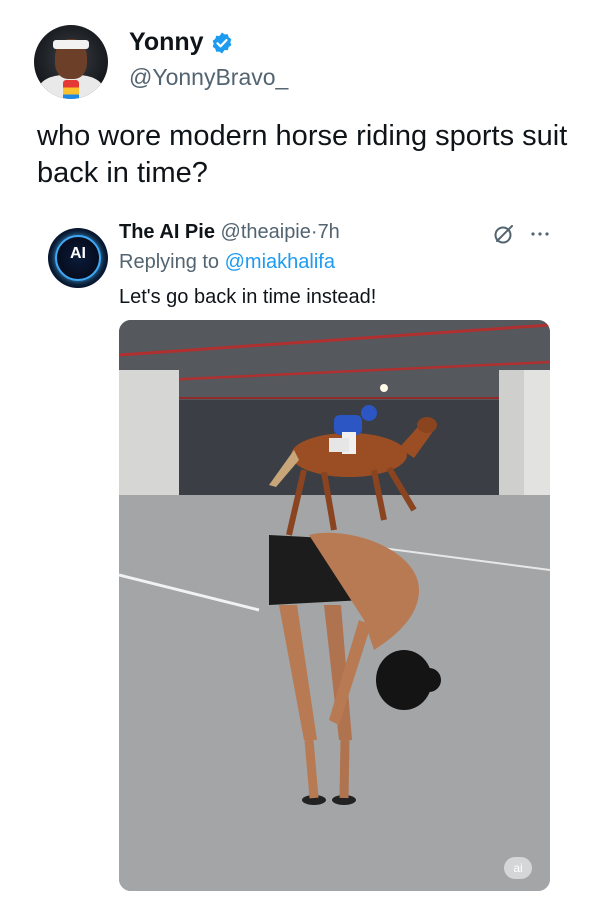  I want to click on quoted-author-row: The AI Pie @theaipie·7h, so click(229, 232).